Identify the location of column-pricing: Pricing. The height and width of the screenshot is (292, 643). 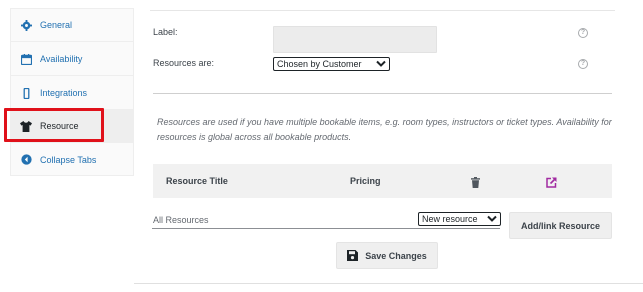
(365, 181).